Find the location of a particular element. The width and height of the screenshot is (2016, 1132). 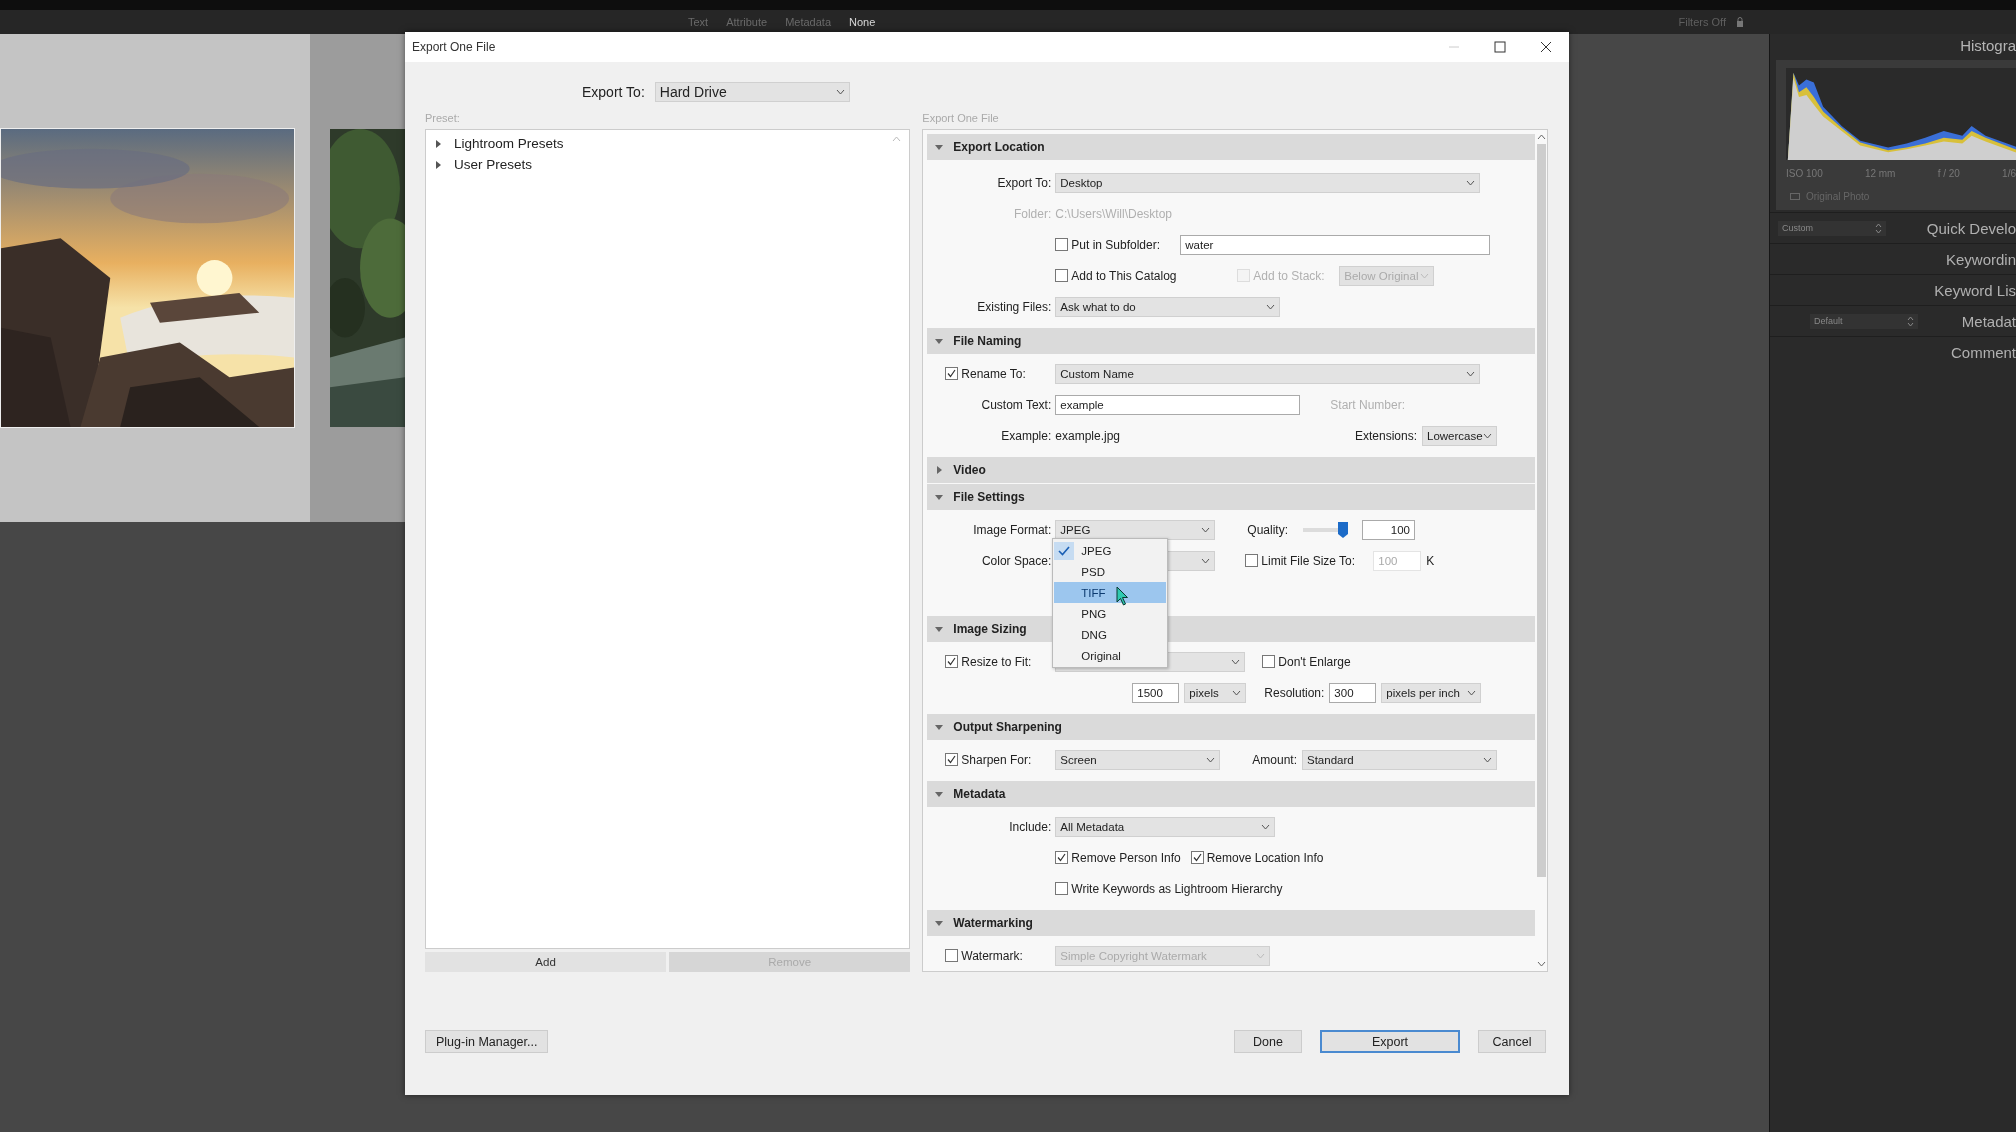

field-text: Resolution: is located at coordinates (1294, 692).